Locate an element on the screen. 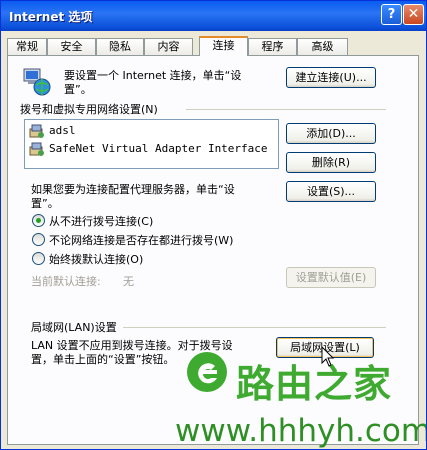 The height and width of the screenshot is (450, 427). globe-network-icon is located at coordinates (37, 82).